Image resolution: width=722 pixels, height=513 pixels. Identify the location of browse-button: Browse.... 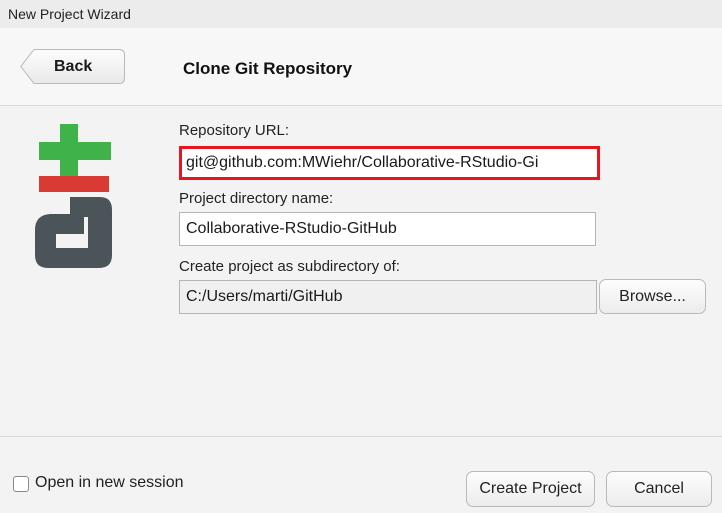
(652, 296).